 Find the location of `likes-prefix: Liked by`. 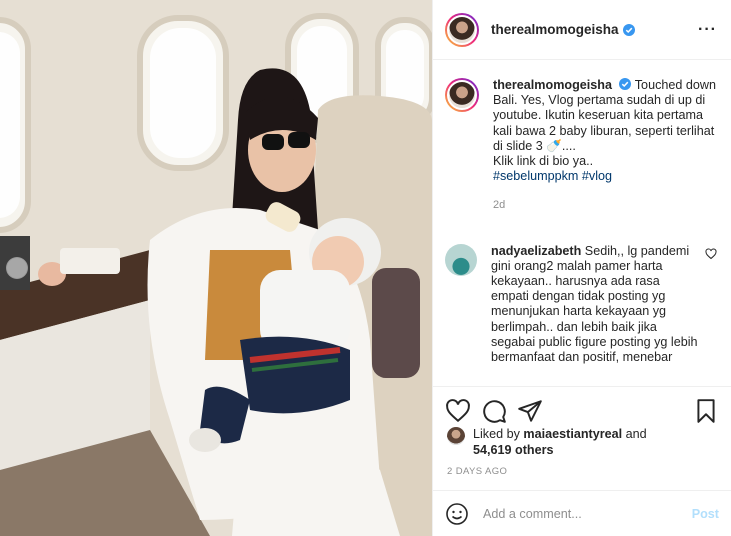

likes-prefix: Liked by is located at coordinates (496, 434).